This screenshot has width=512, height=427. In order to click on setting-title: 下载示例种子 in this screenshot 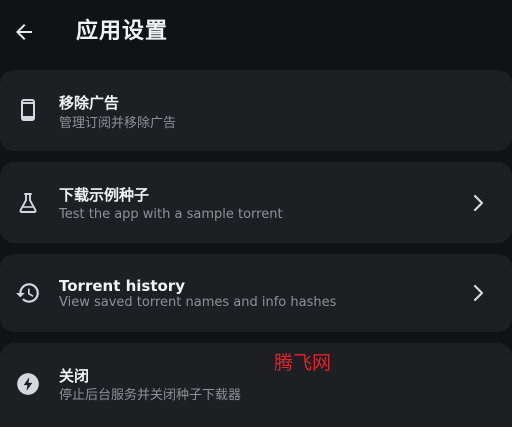, I will do `click(104, 195)`.